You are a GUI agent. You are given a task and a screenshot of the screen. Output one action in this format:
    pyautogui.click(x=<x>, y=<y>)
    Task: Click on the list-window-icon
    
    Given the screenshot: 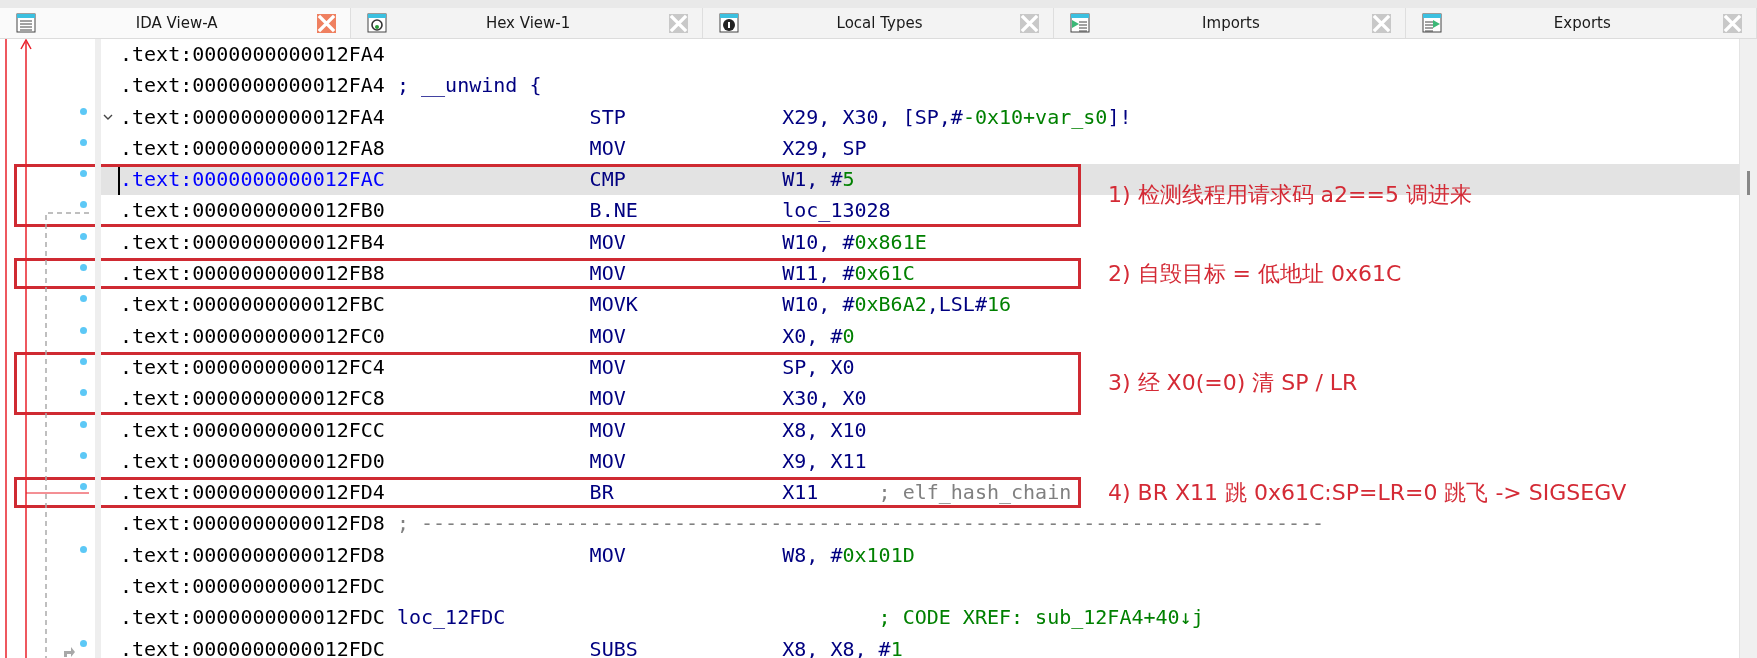 What is the action you would take?
    pyautogui.click(x=26, y=23)
    